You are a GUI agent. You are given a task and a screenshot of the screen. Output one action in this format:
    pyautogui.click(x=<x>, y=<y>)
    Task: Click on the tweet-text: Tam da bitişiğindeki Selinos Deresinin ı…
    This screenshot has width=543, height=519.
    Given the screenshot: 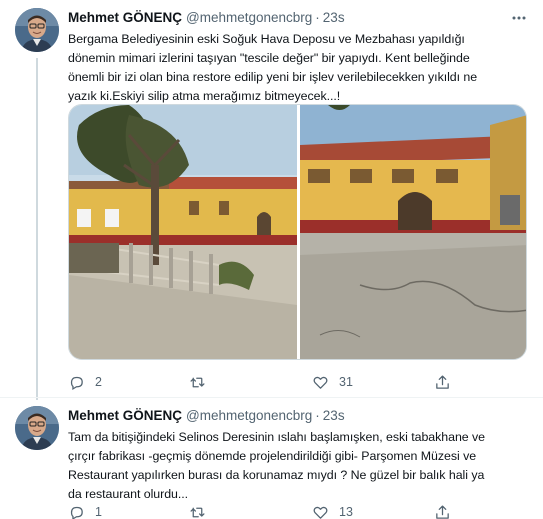 What is the action you would take?
    pyautogui.click(x=277, y=465)
    